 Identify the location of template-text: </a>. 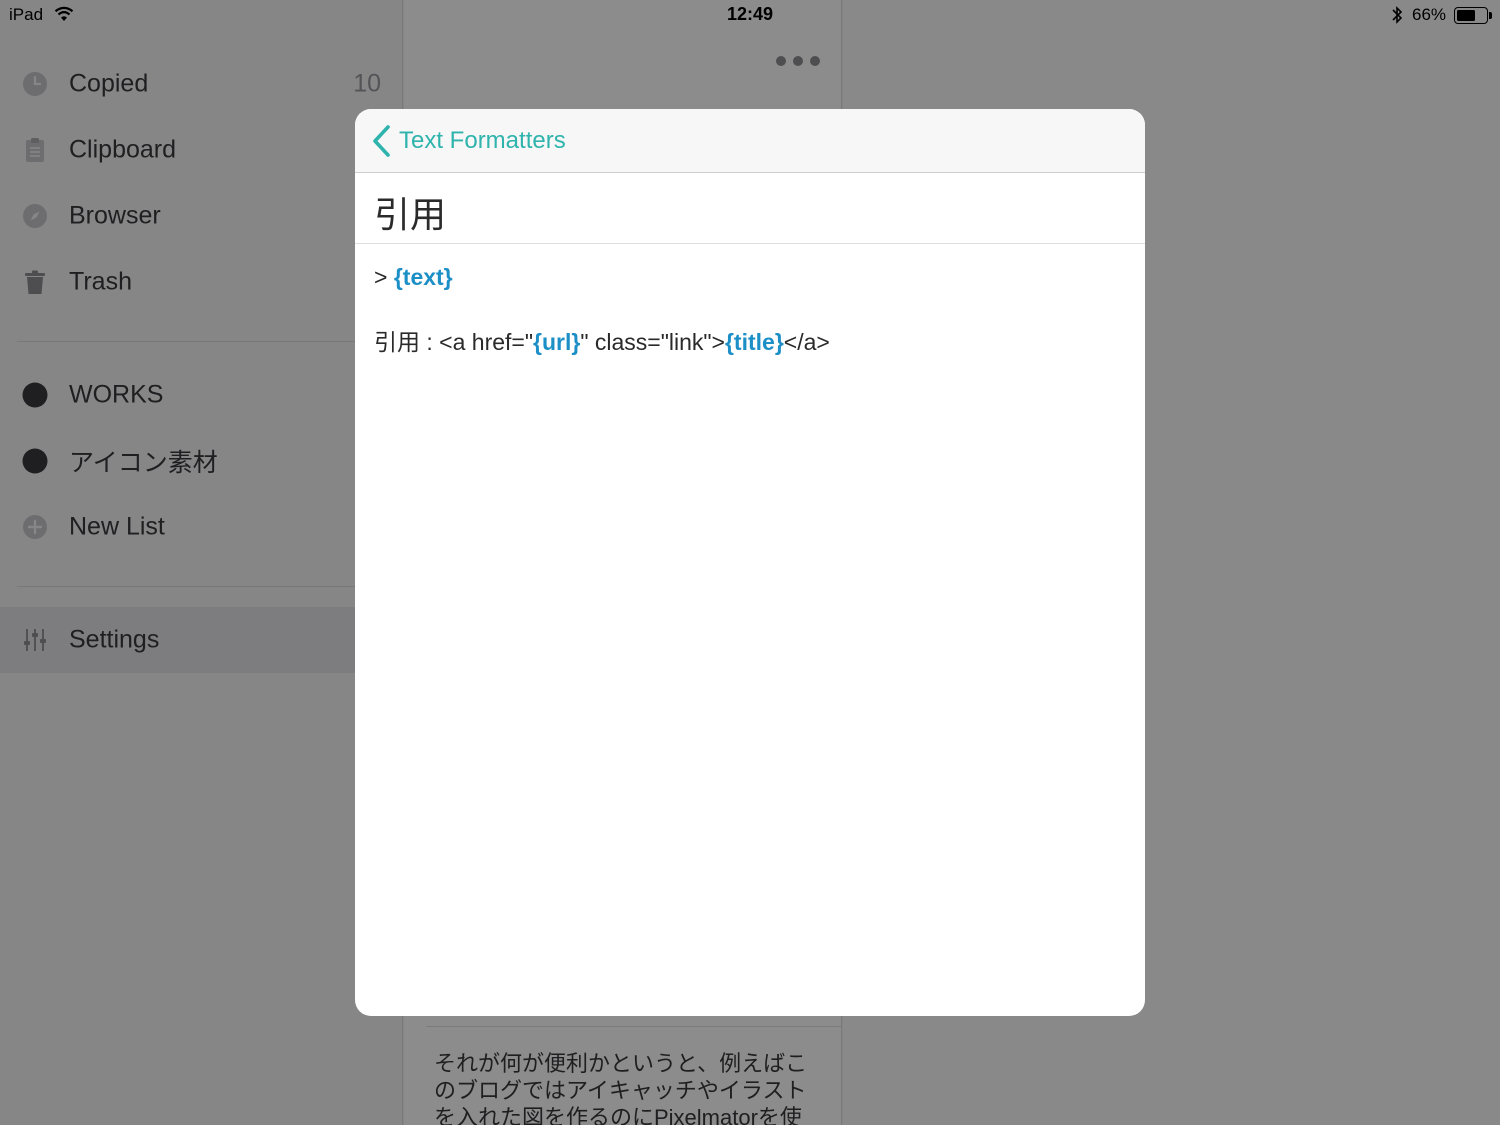
(806, 342).